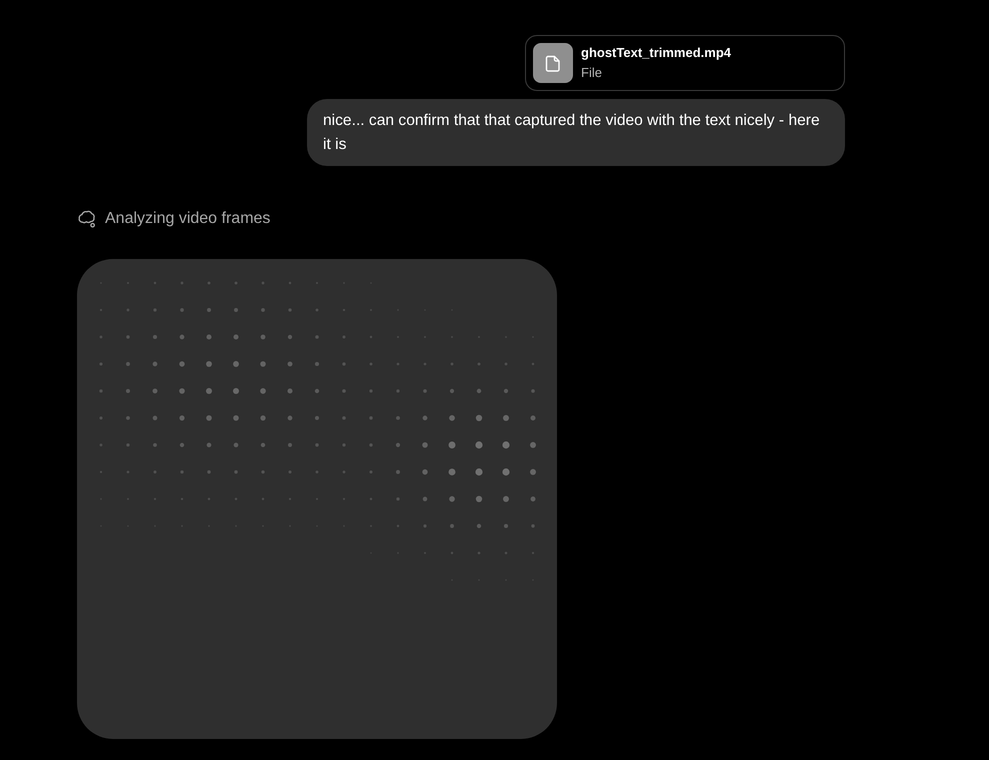 This screenshot has height=760, width=989. What do you see at coordinates (592, 73) in the screenshot?
I see `file-type-label: File` at bounding box center [592, 73].